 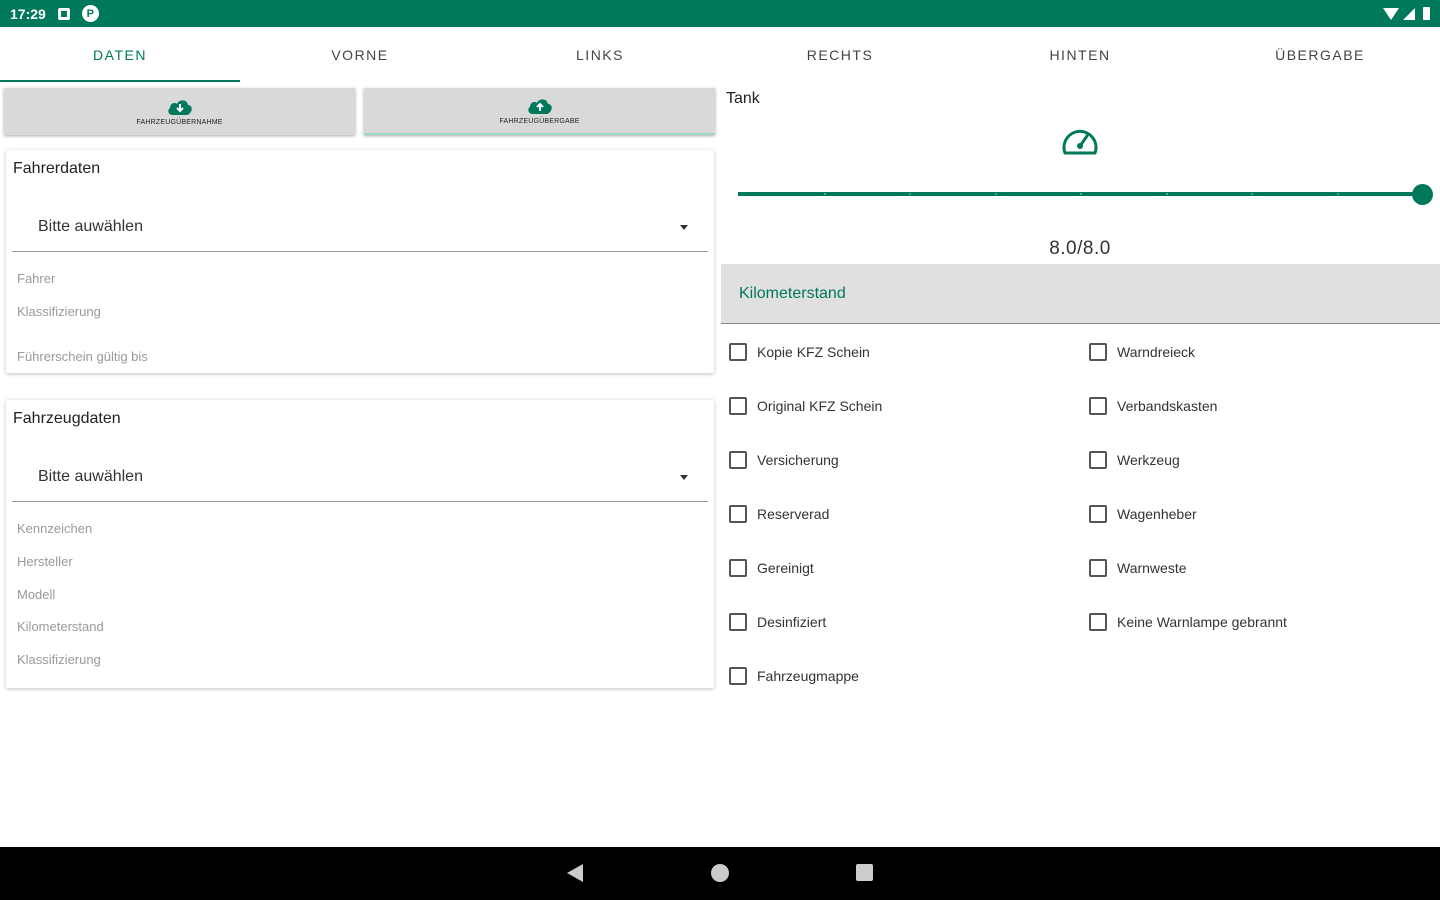 I want to click on tab-daten: DATEN, so click(x=120, y=54).